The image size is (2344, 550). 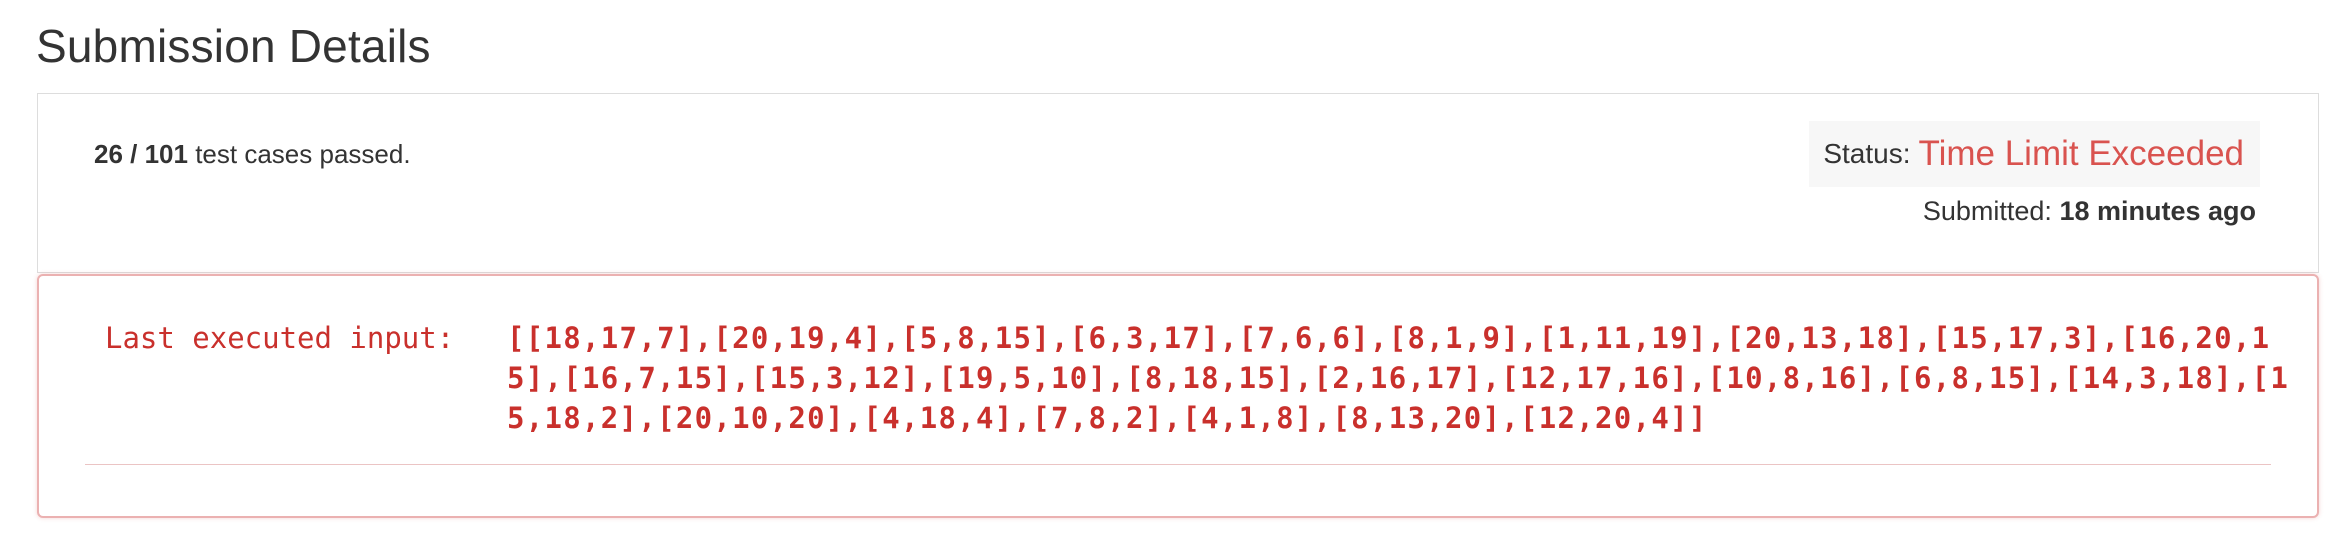 I want to click on submitted-time: Submitted: 18 minutes ago, so click(x=2089, y=211).